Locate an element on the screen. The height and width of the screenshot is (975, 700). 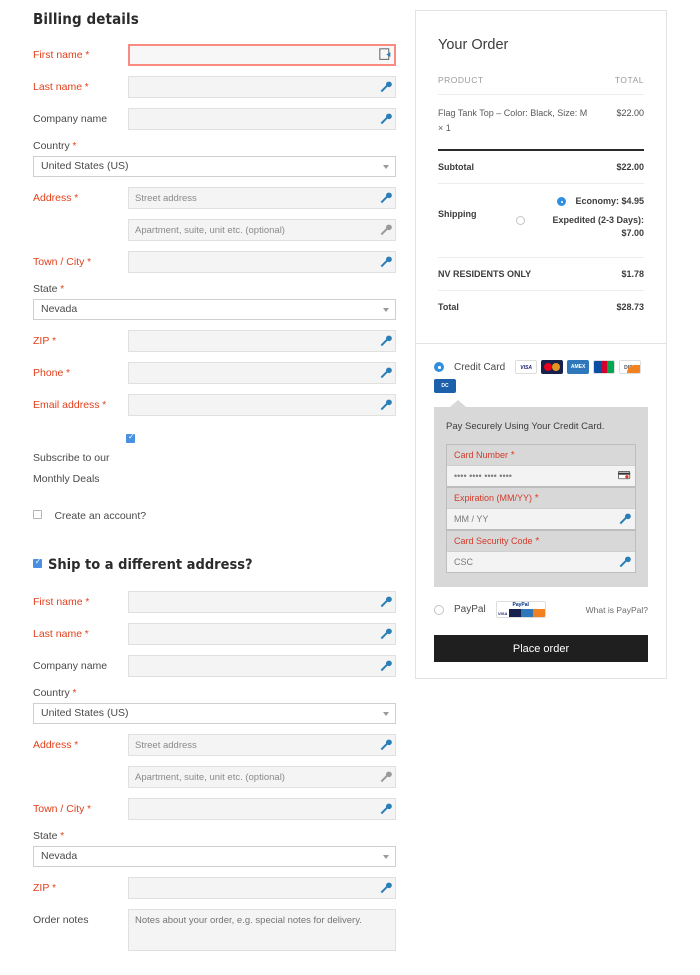
shipping-address-wrap is located at coordinates (262, 745).